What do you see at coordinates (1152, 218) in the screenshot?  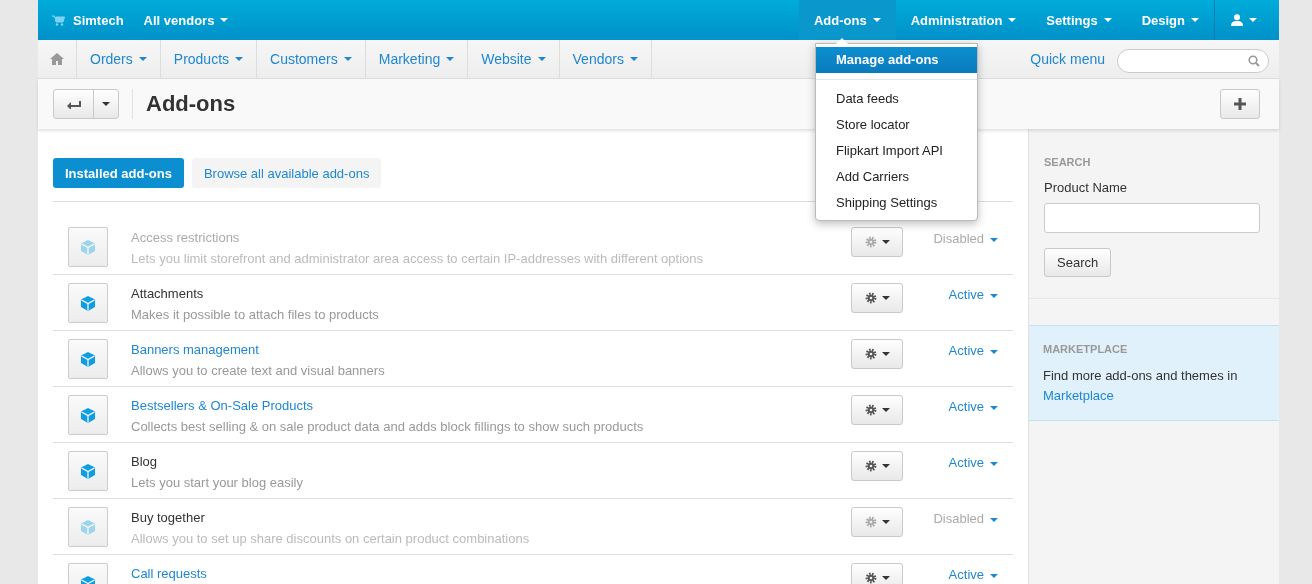 I see `product-name-field` at bounding box center [1152, 218].